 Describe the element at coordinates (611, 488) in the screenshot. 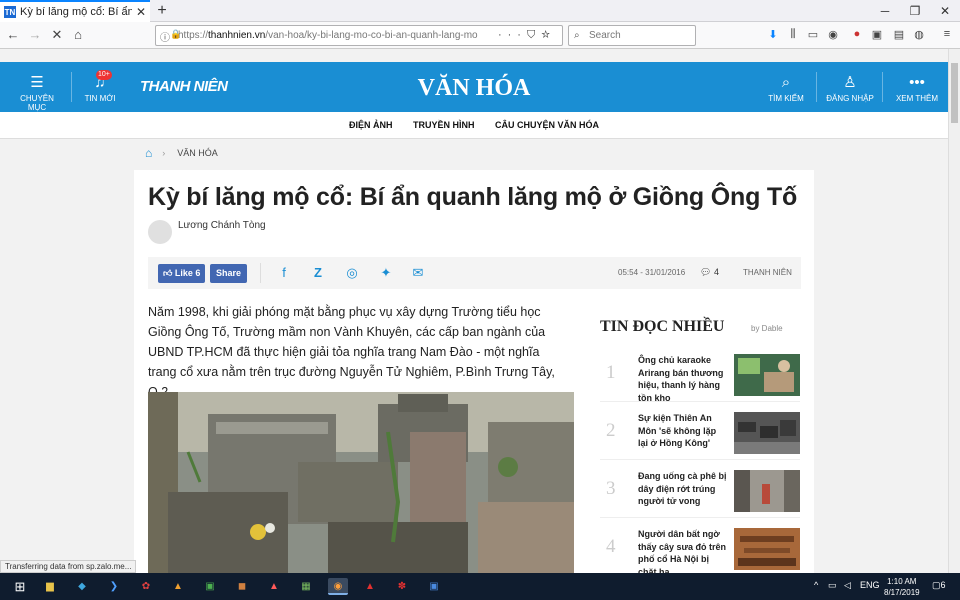

I see `item-rank: 3` at that location.